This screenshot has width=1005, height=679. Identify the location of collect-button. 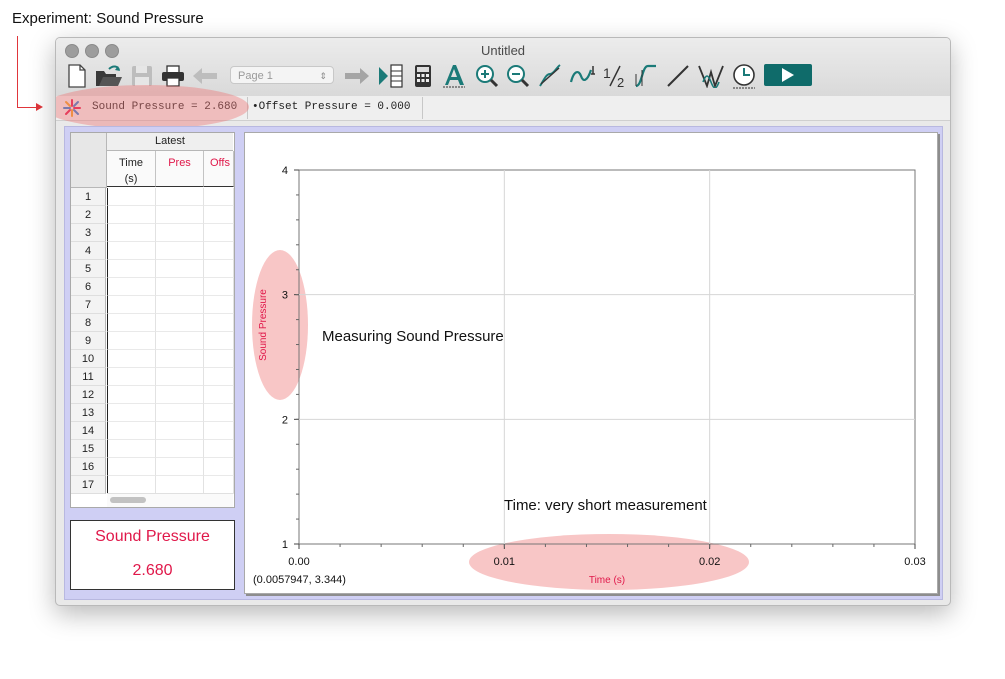
(788, 75).